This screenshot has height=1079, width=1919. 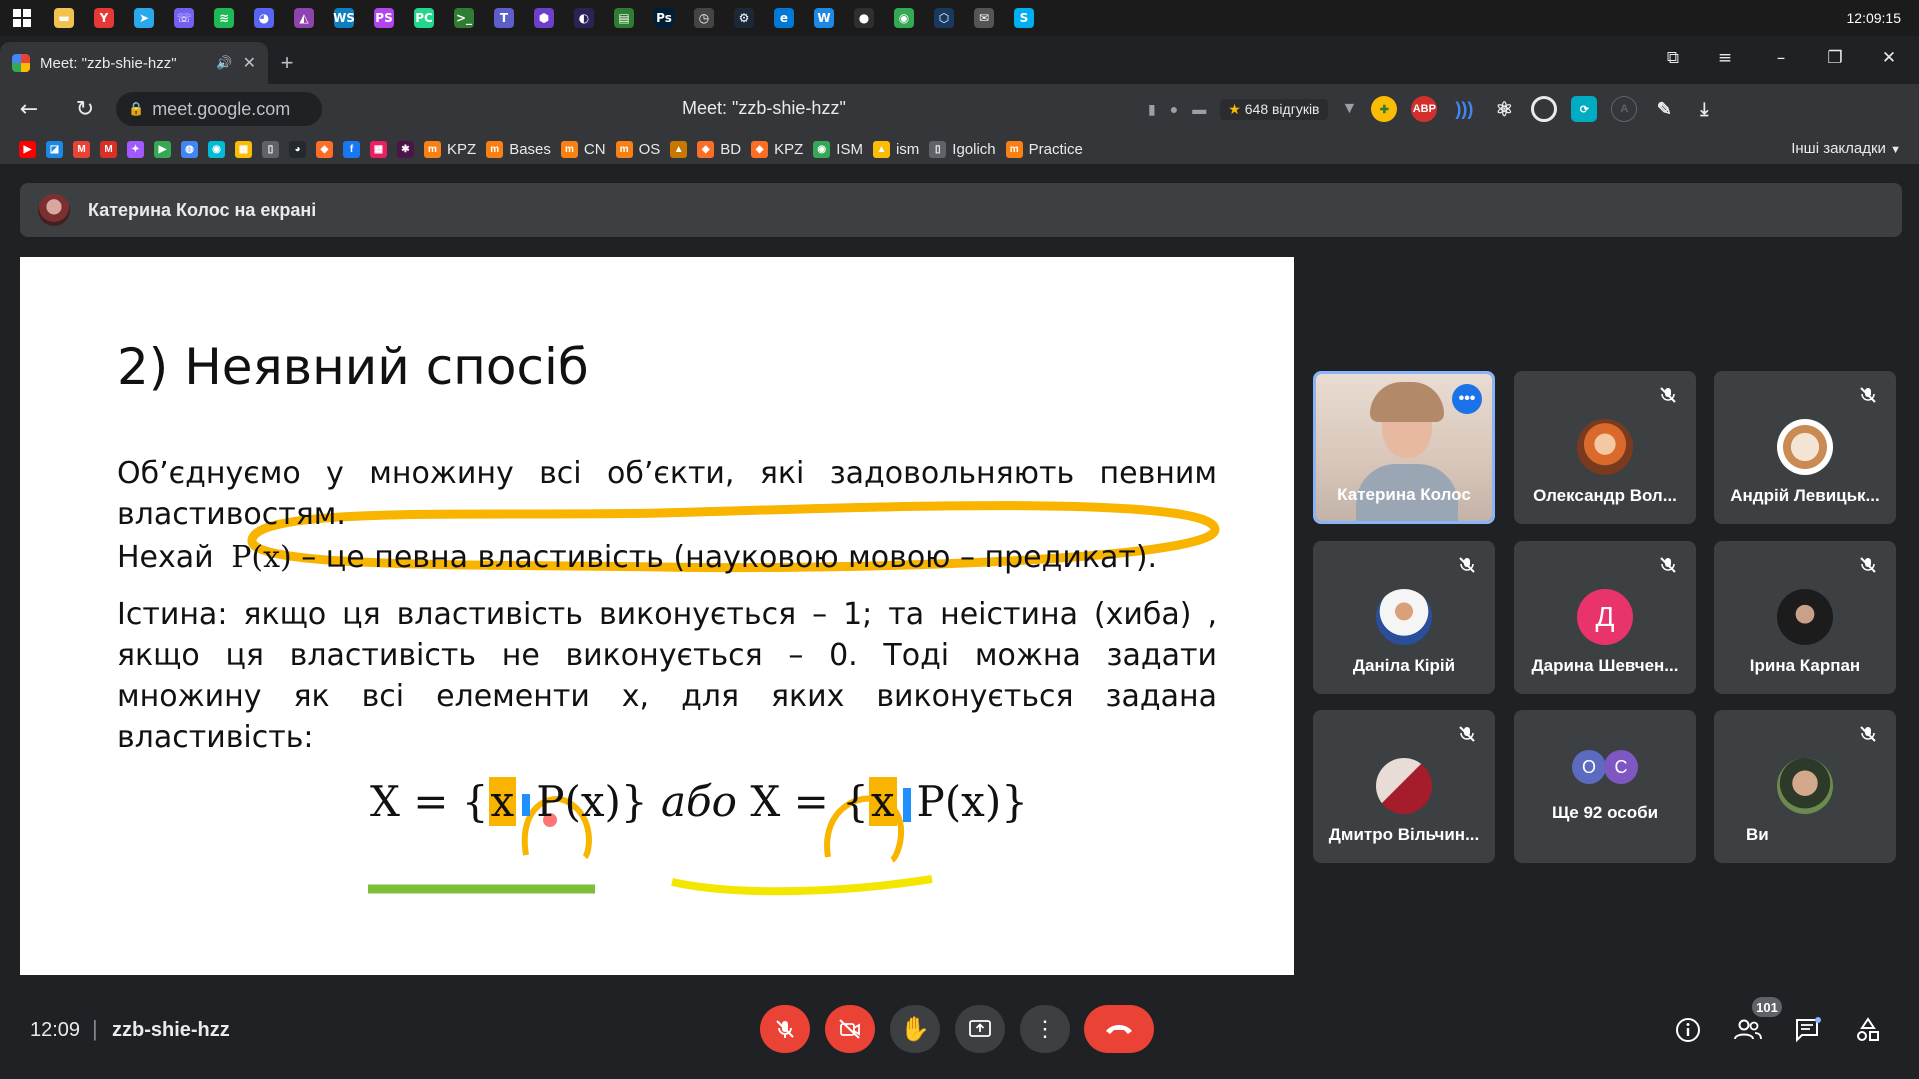 What do you see at coordinates (64, 18) in the screenshot?
I see `file-explorer-icon: ▬` at bounding box center [64, 18].